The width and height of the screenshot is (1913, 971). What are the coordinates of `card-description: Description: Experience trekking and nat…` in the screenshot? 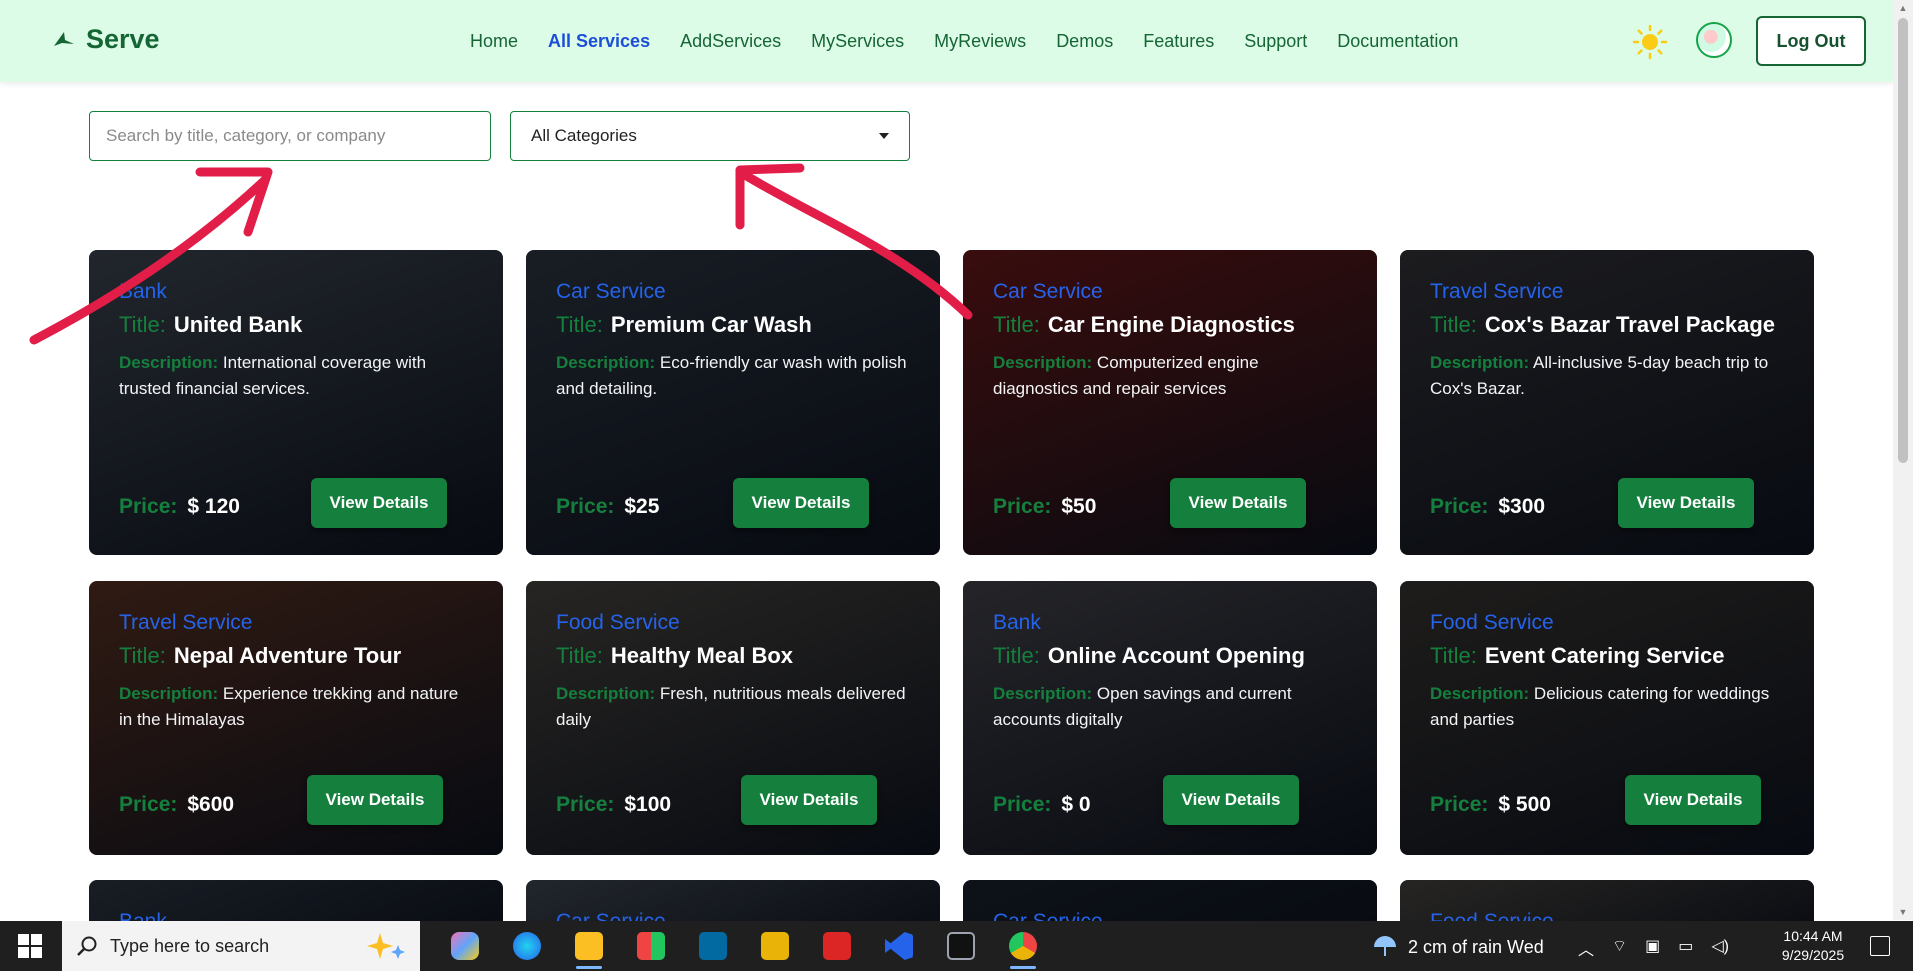 It's located at (296, 707).